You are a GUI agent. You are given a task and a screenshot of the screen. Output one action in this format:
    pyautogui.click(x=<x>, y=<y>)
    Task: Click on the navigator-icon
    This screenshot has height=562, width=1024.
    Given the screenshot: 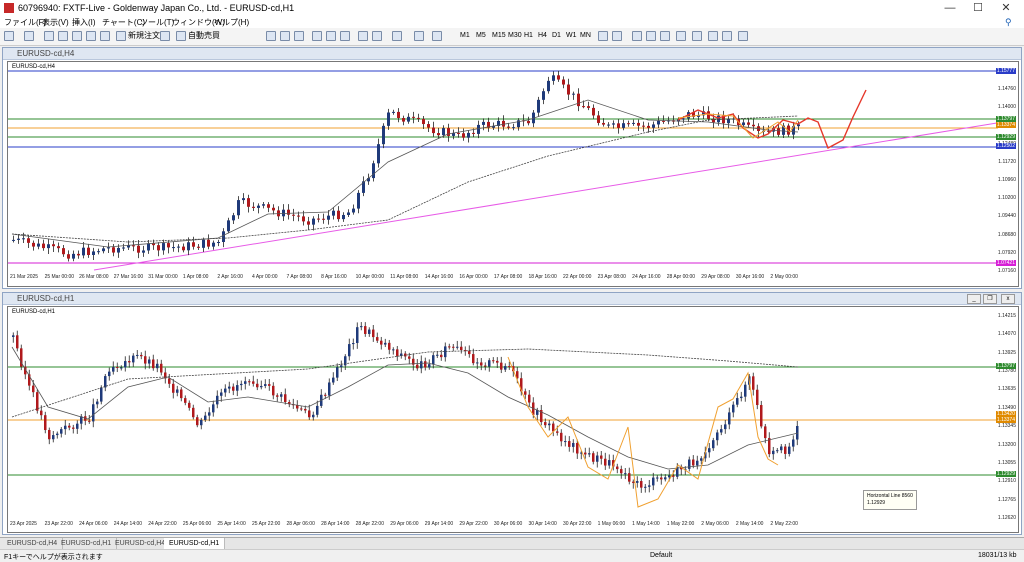 What is the action you would take?
    pyautogui.click(x=77, y=36)
    